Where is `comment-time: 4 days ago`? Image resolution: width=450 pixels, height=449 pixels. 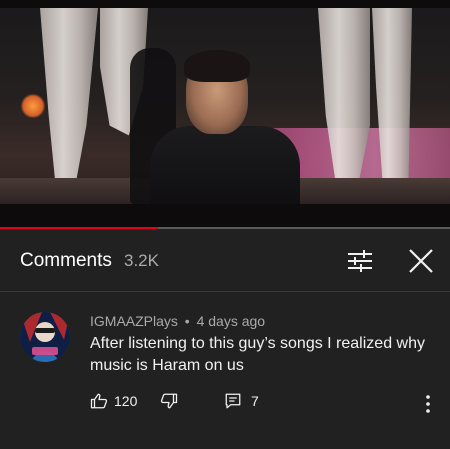
comment-time: 4 days ago is located at coordinates (231, 321).